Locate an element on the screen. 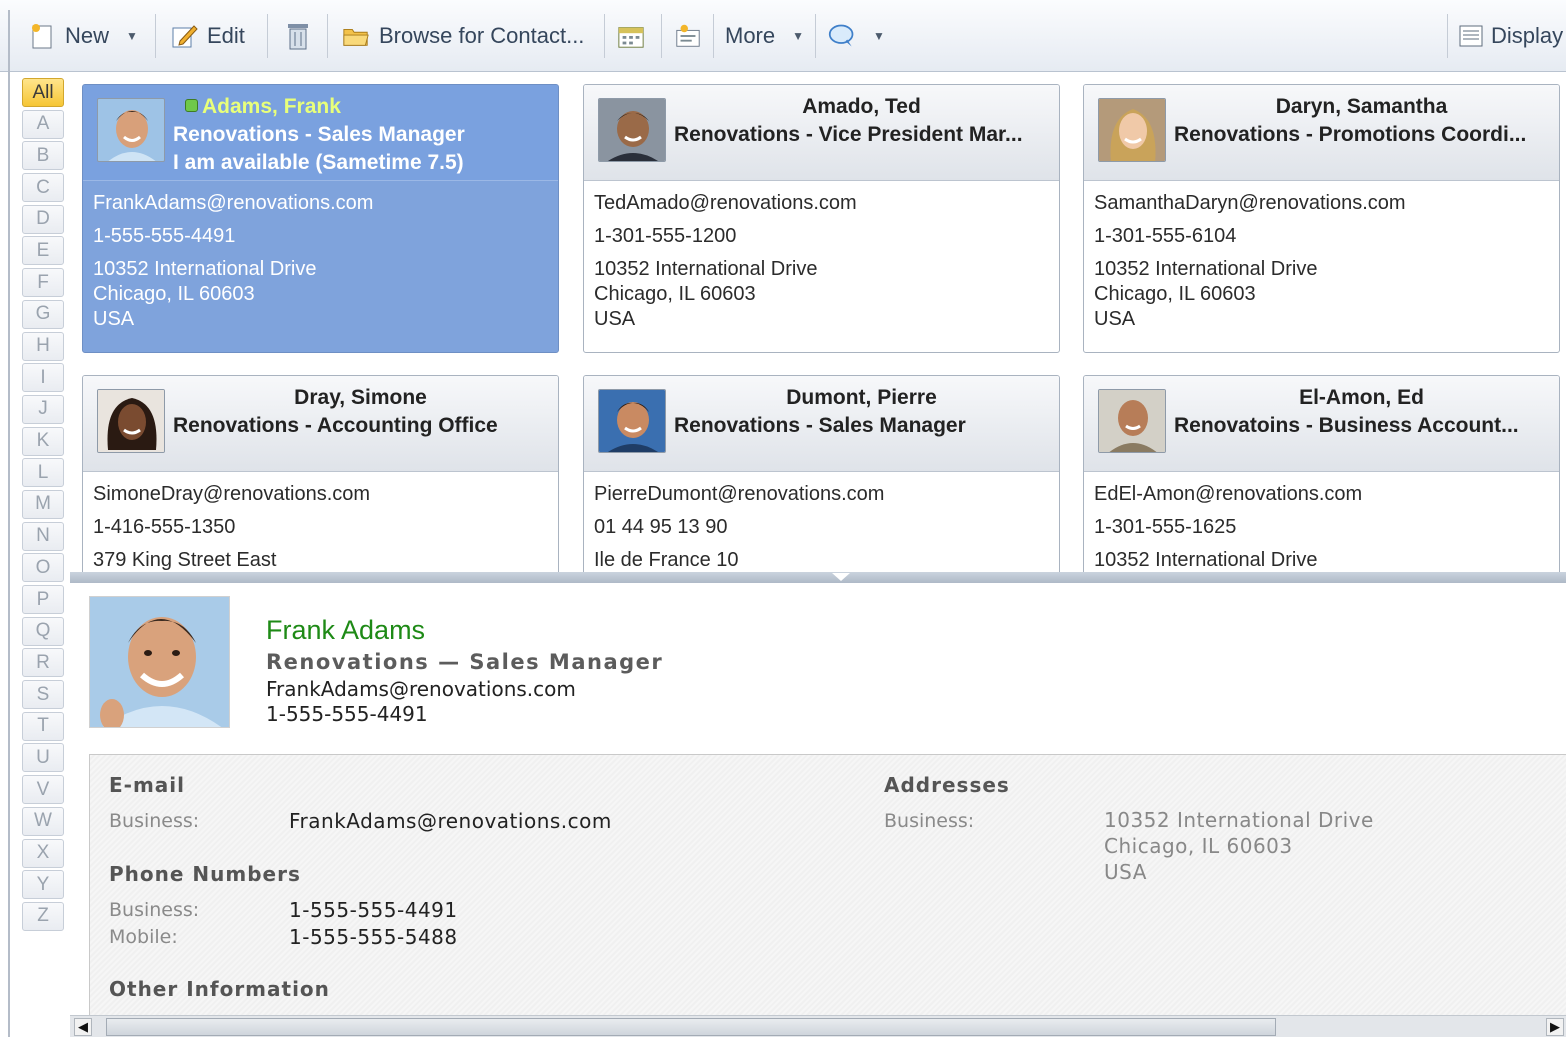  alphabet-letter-w: W is located at coordinates (43, 821).